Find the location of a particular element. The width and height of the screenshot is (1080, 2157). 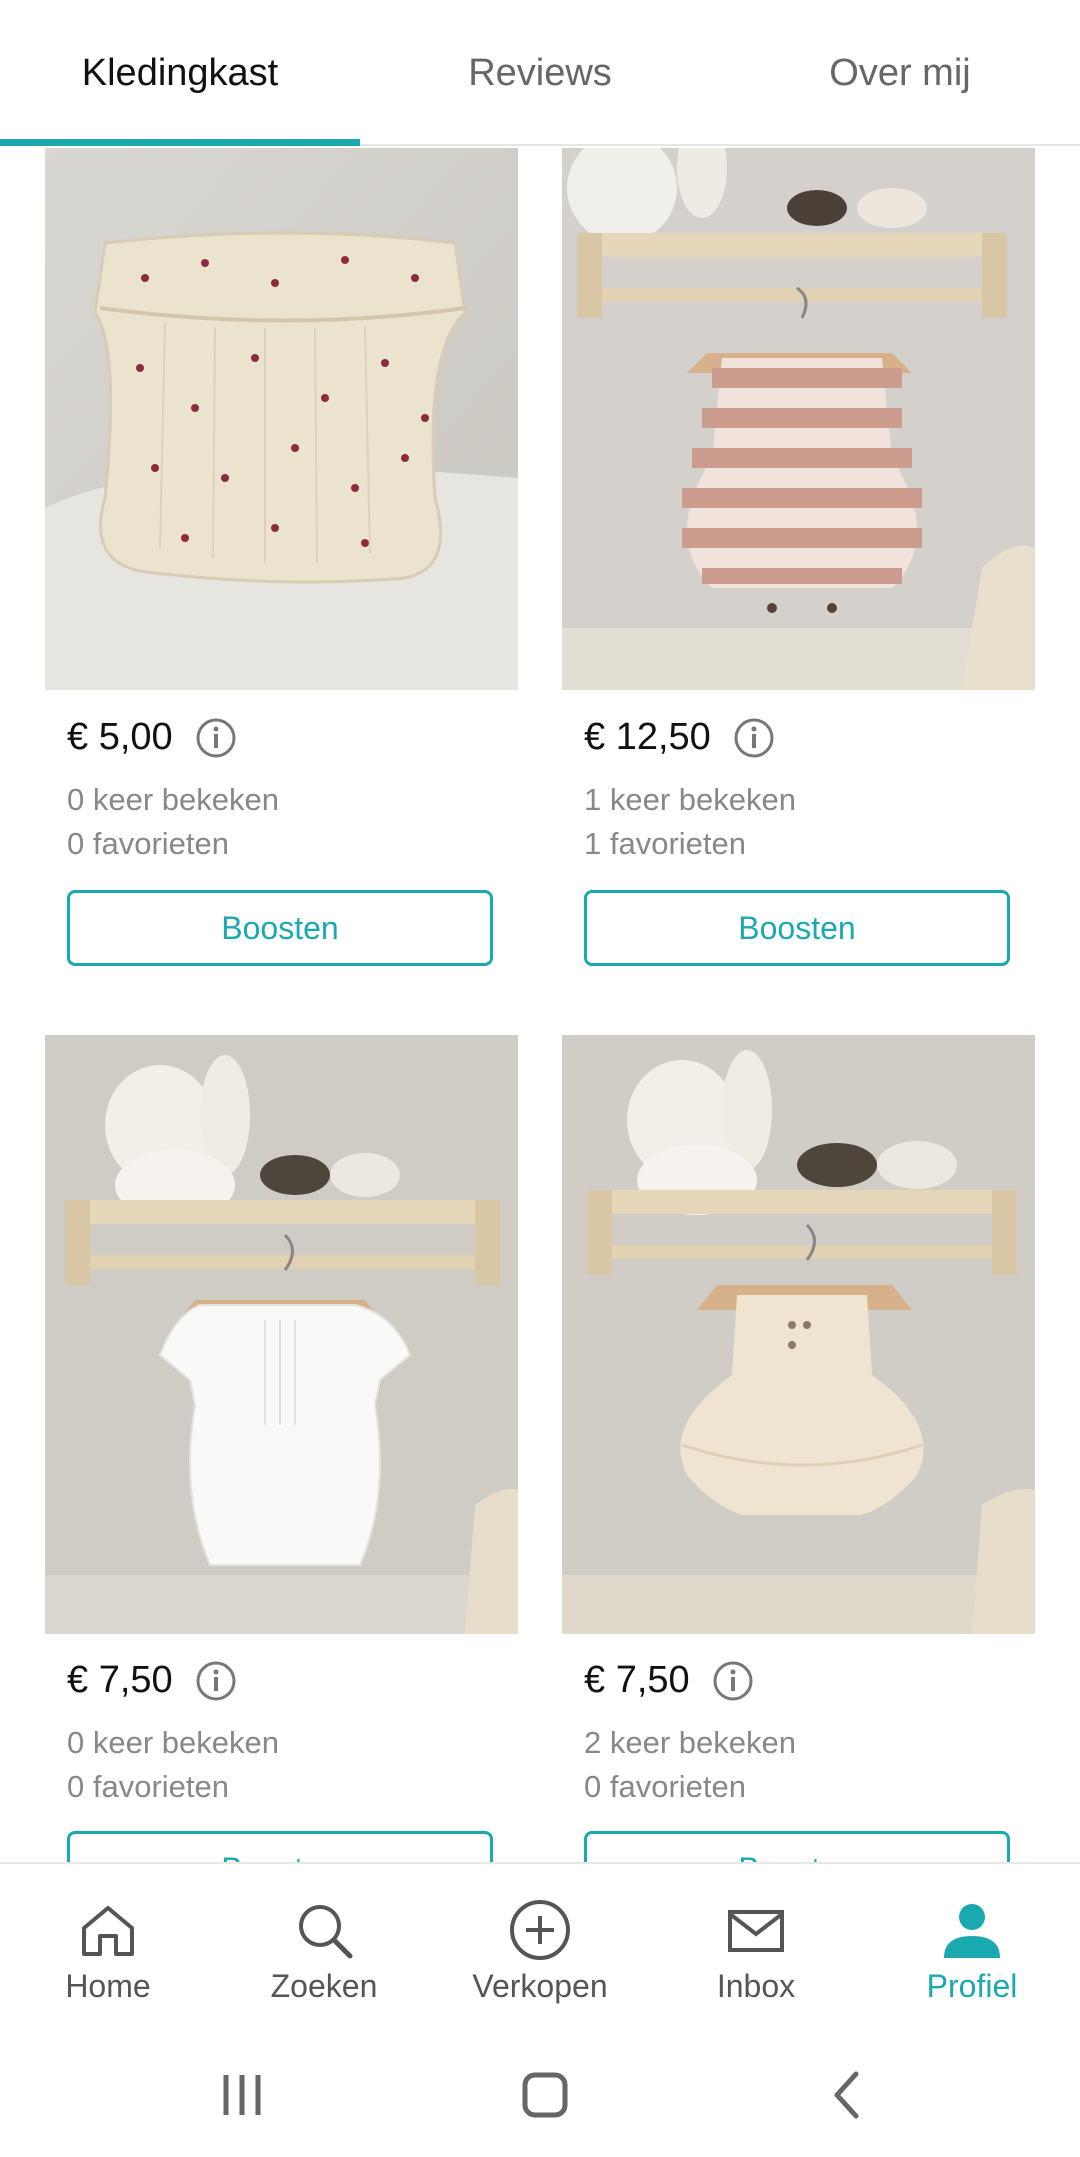

profile-tabs: Kledingkast Reviews Over mij is located at coordinates (540, 73).